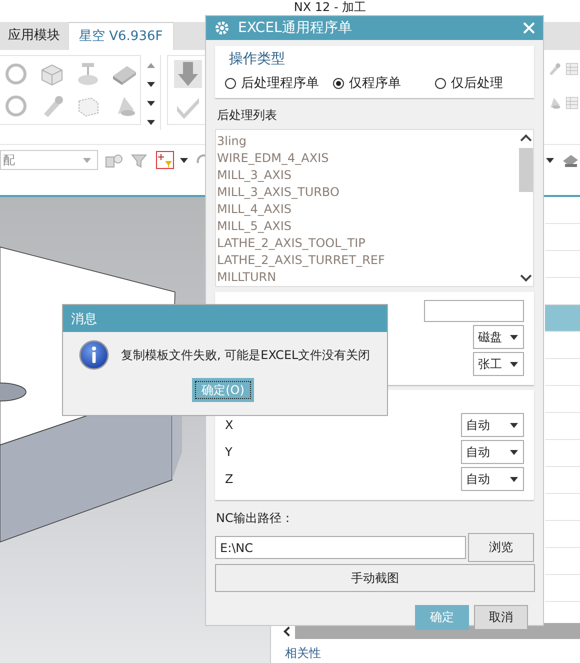 The width and height of the screenshot is (580, 663). I want to click on path-field: E:\NC, so click(340, 547).